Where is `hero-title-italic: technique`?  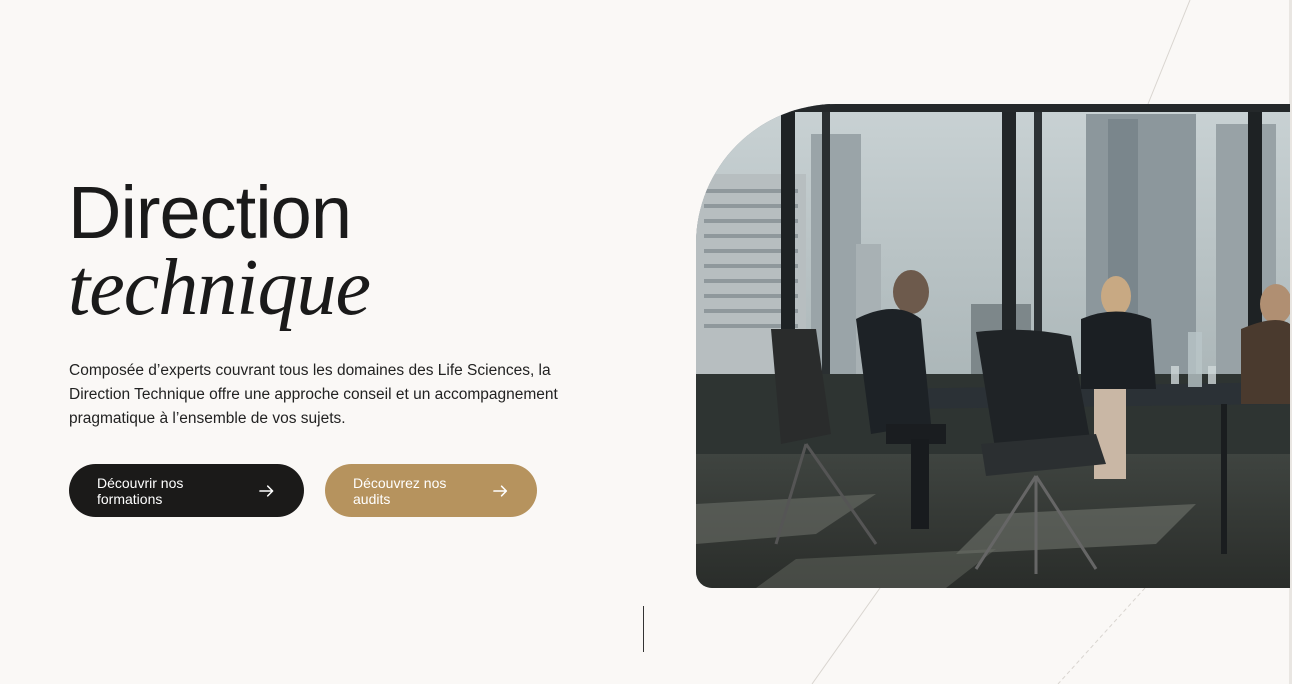 hero-title-italic: technique is located at coordinates (219, 288).